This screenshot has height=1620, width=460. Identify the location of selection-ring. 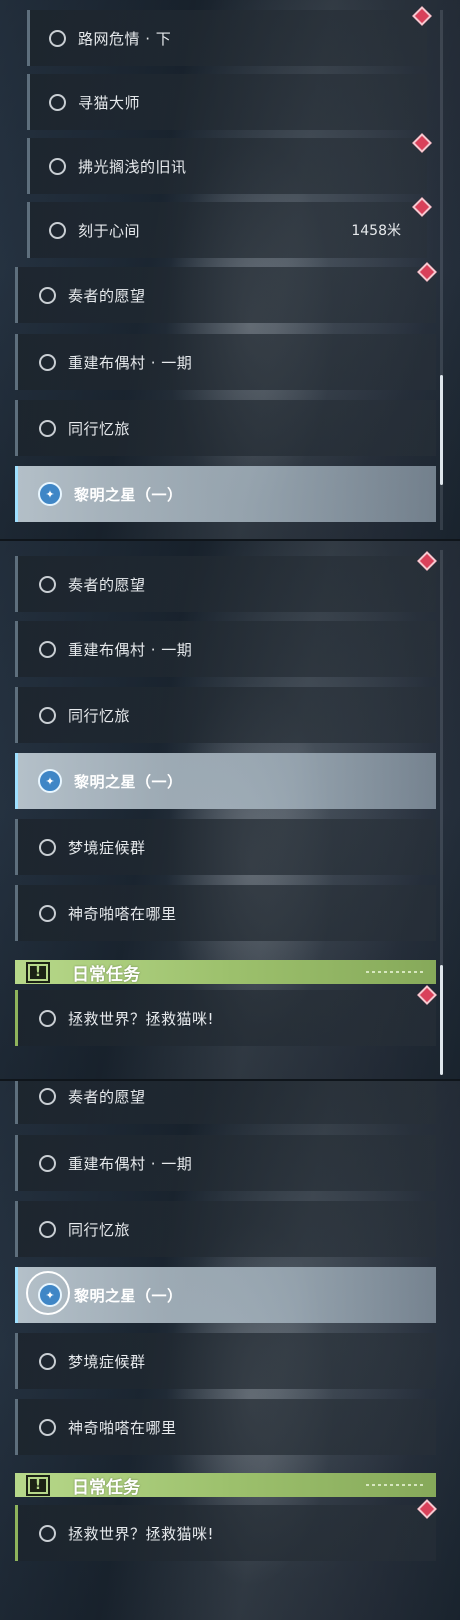
(48, 1293).